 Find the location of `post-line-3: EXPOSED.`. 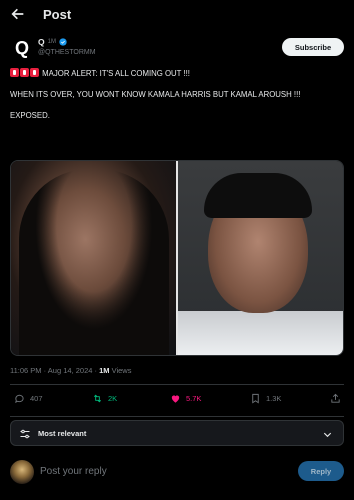

post-line-3: EXPOSED. is located at coordinates (30, 115).